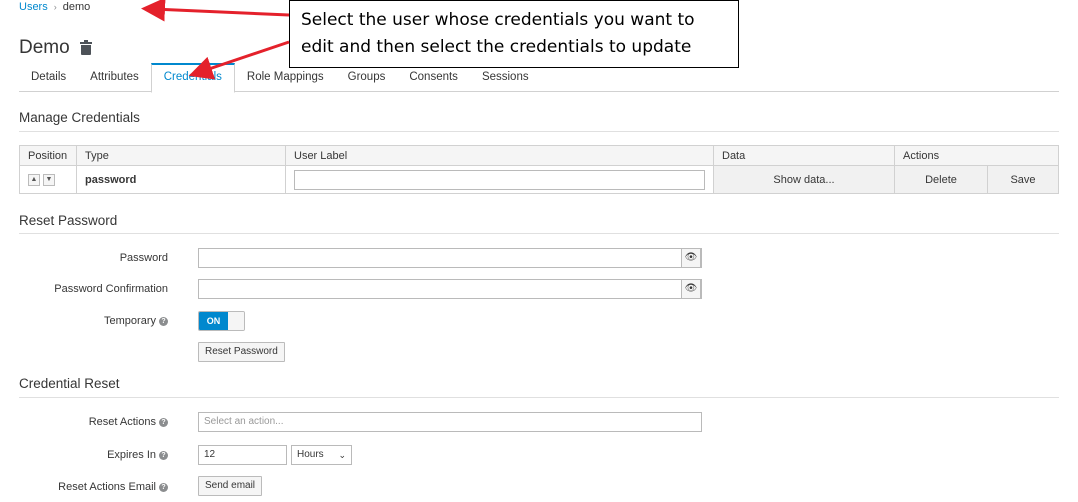 The height and width of the screenshot is (502, 1078). Describe the element at coordinates (114, 77) in the screenshot. I see `tab-attributes: Attributes` at that location.